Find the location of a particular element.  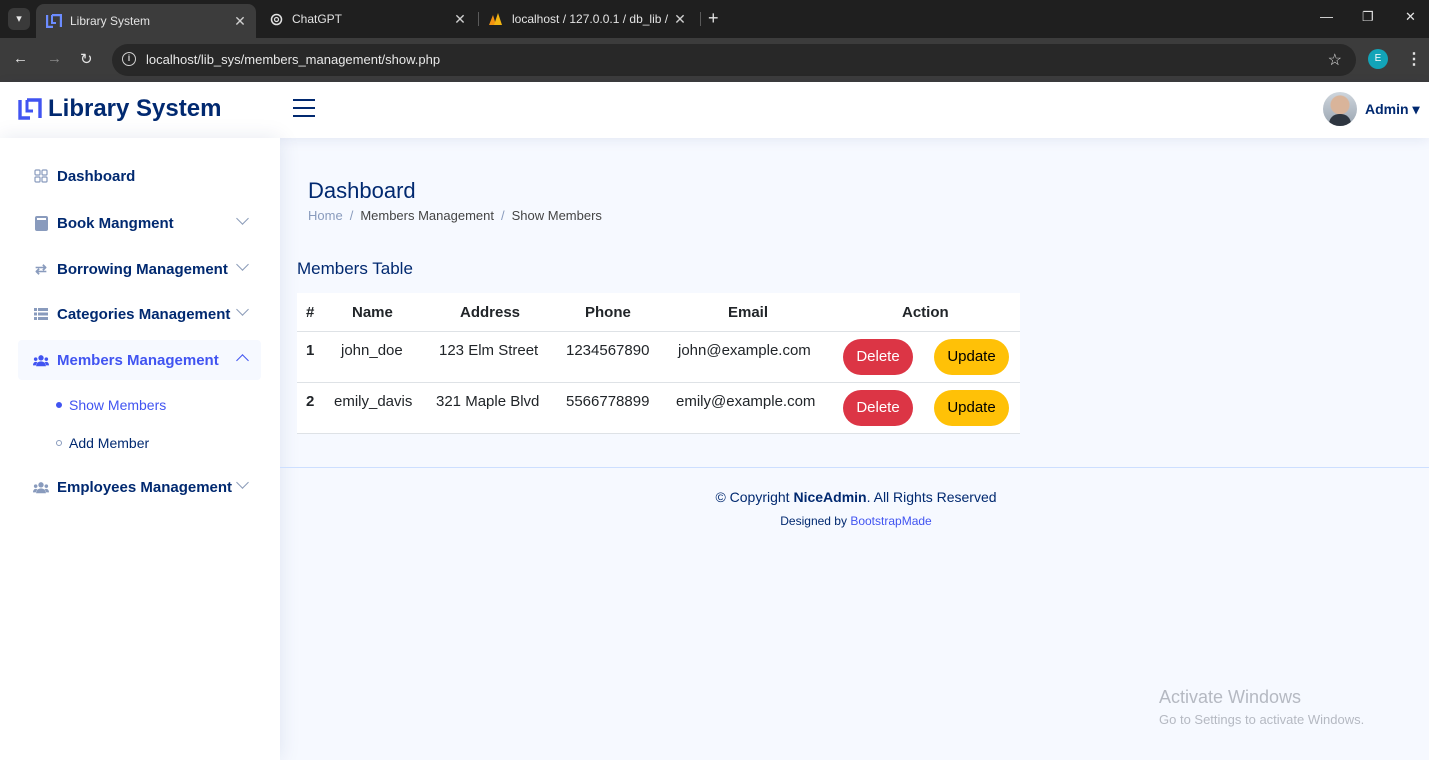

sidebar-item-label: Book Mangment is located at coordinates (115, 223).